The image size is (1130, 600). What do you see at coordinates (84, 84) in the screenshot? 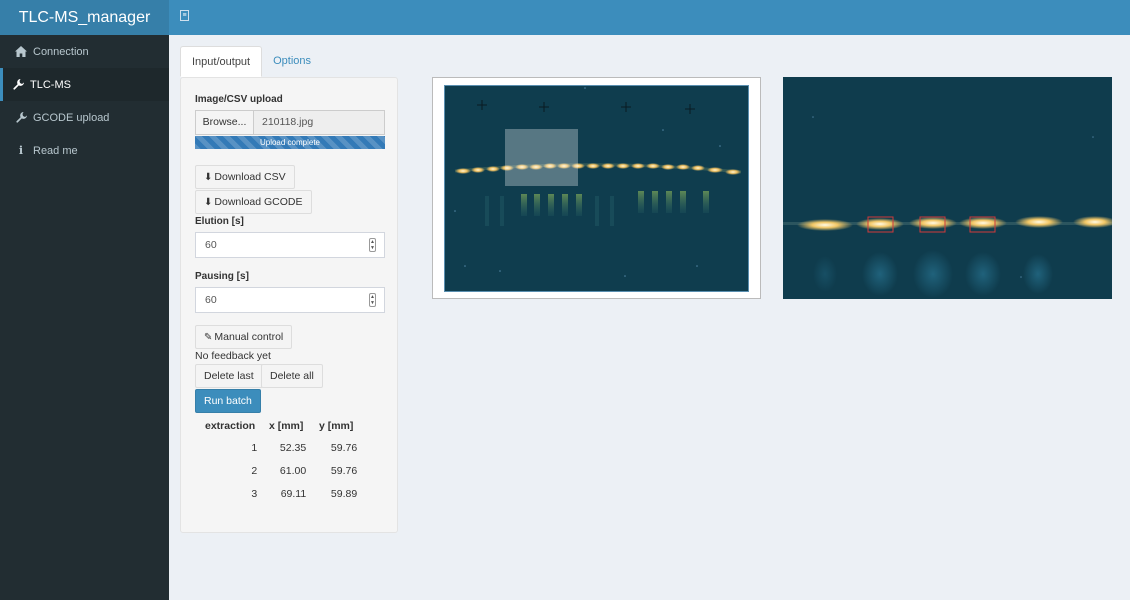
I see `sidebar-item-tlc-ms: TLC-MS` at bounding box center [84, 84].